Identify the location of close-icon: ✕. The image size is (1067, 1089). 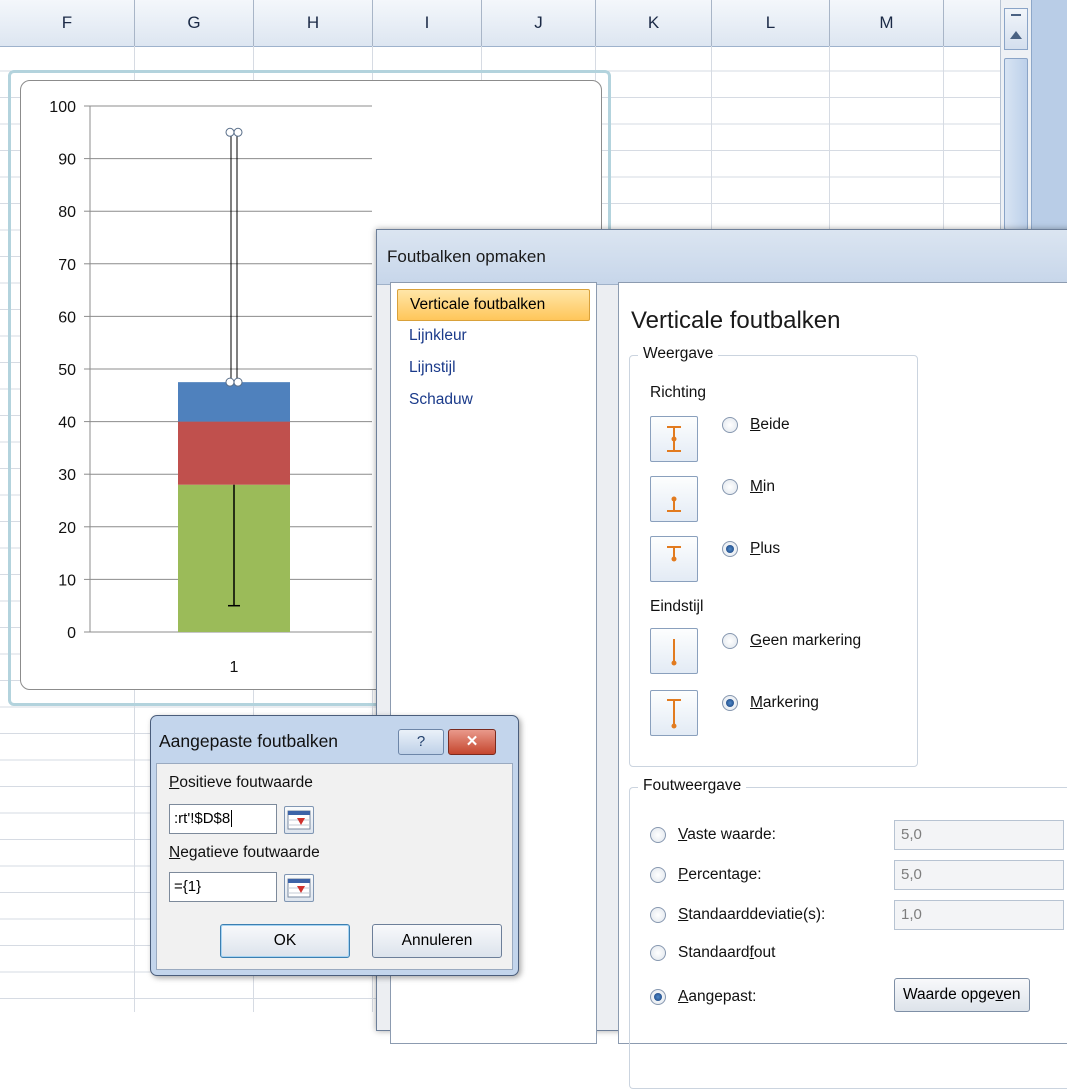
(472, 741).